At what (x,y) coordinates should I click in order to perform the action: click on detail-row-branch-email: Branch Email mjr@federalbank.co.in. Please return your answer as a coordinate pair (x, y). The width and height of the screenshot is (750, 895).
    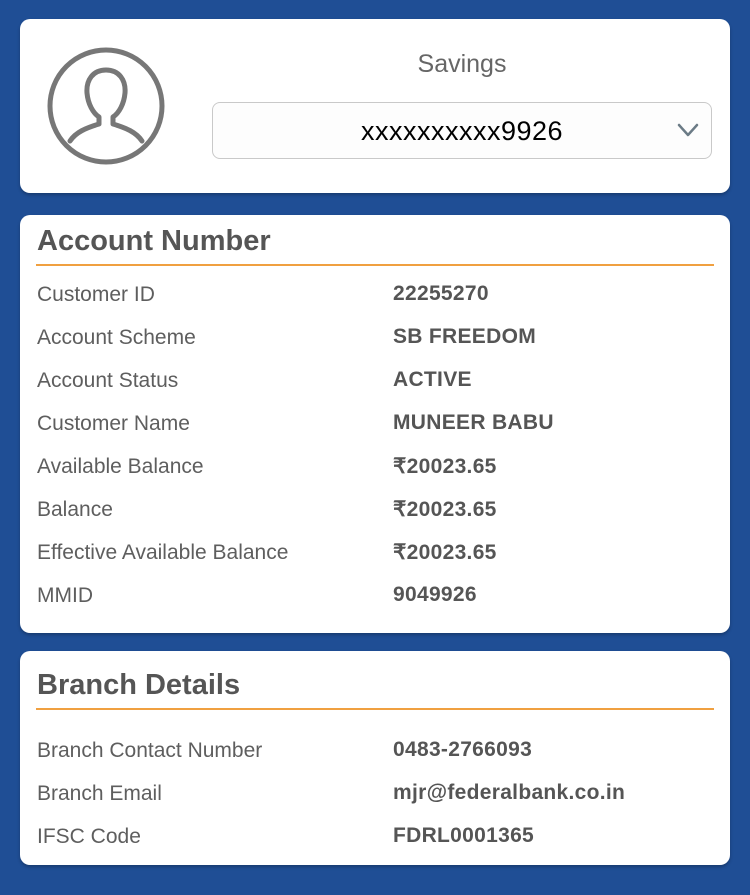
    Looking at the image, I should click on (377, 796).